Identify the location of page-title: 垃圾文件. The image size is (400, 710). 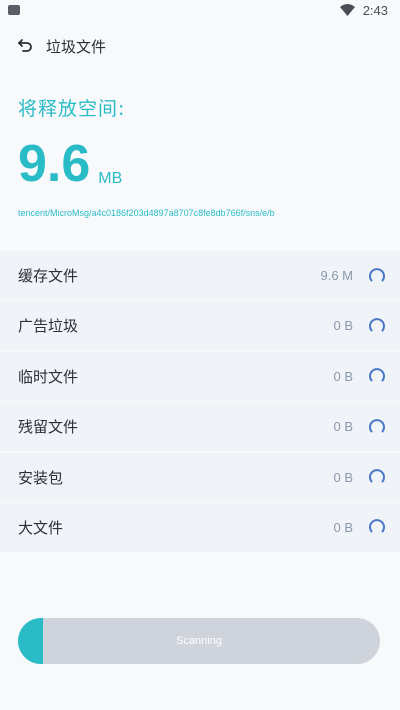
(76, 46).